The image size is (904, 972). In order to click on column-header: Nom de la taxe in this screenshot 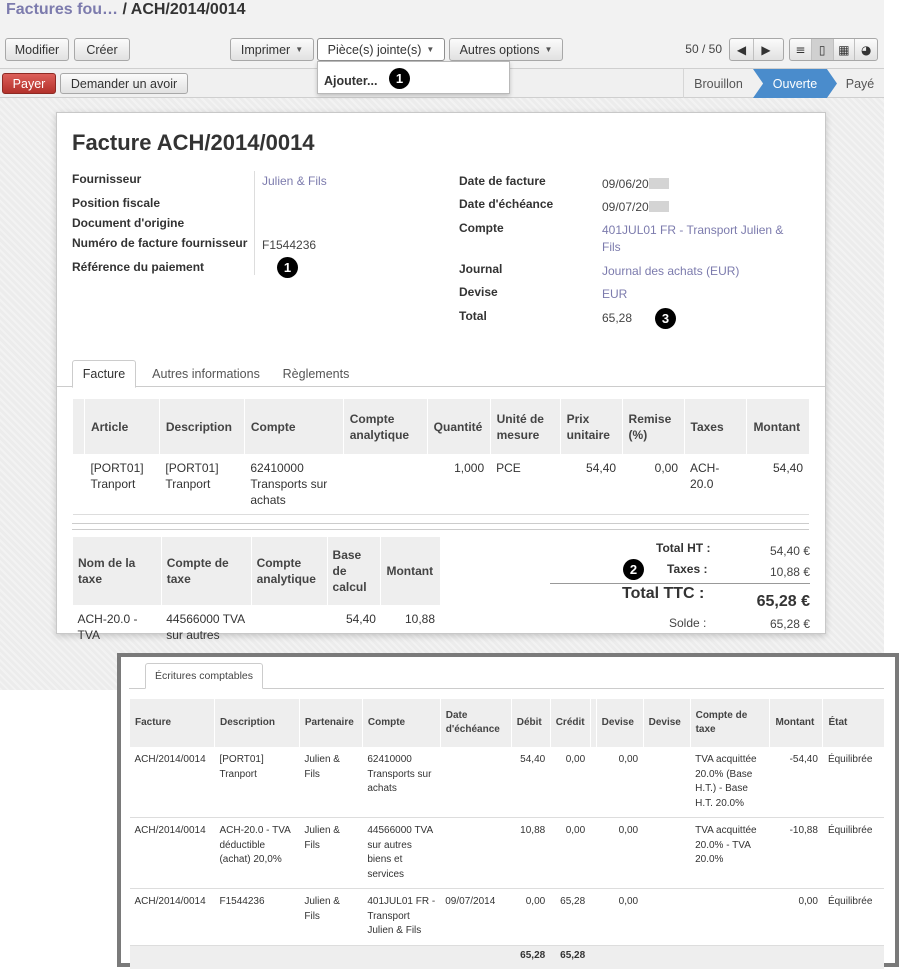, I will do `click(117, 571)`.